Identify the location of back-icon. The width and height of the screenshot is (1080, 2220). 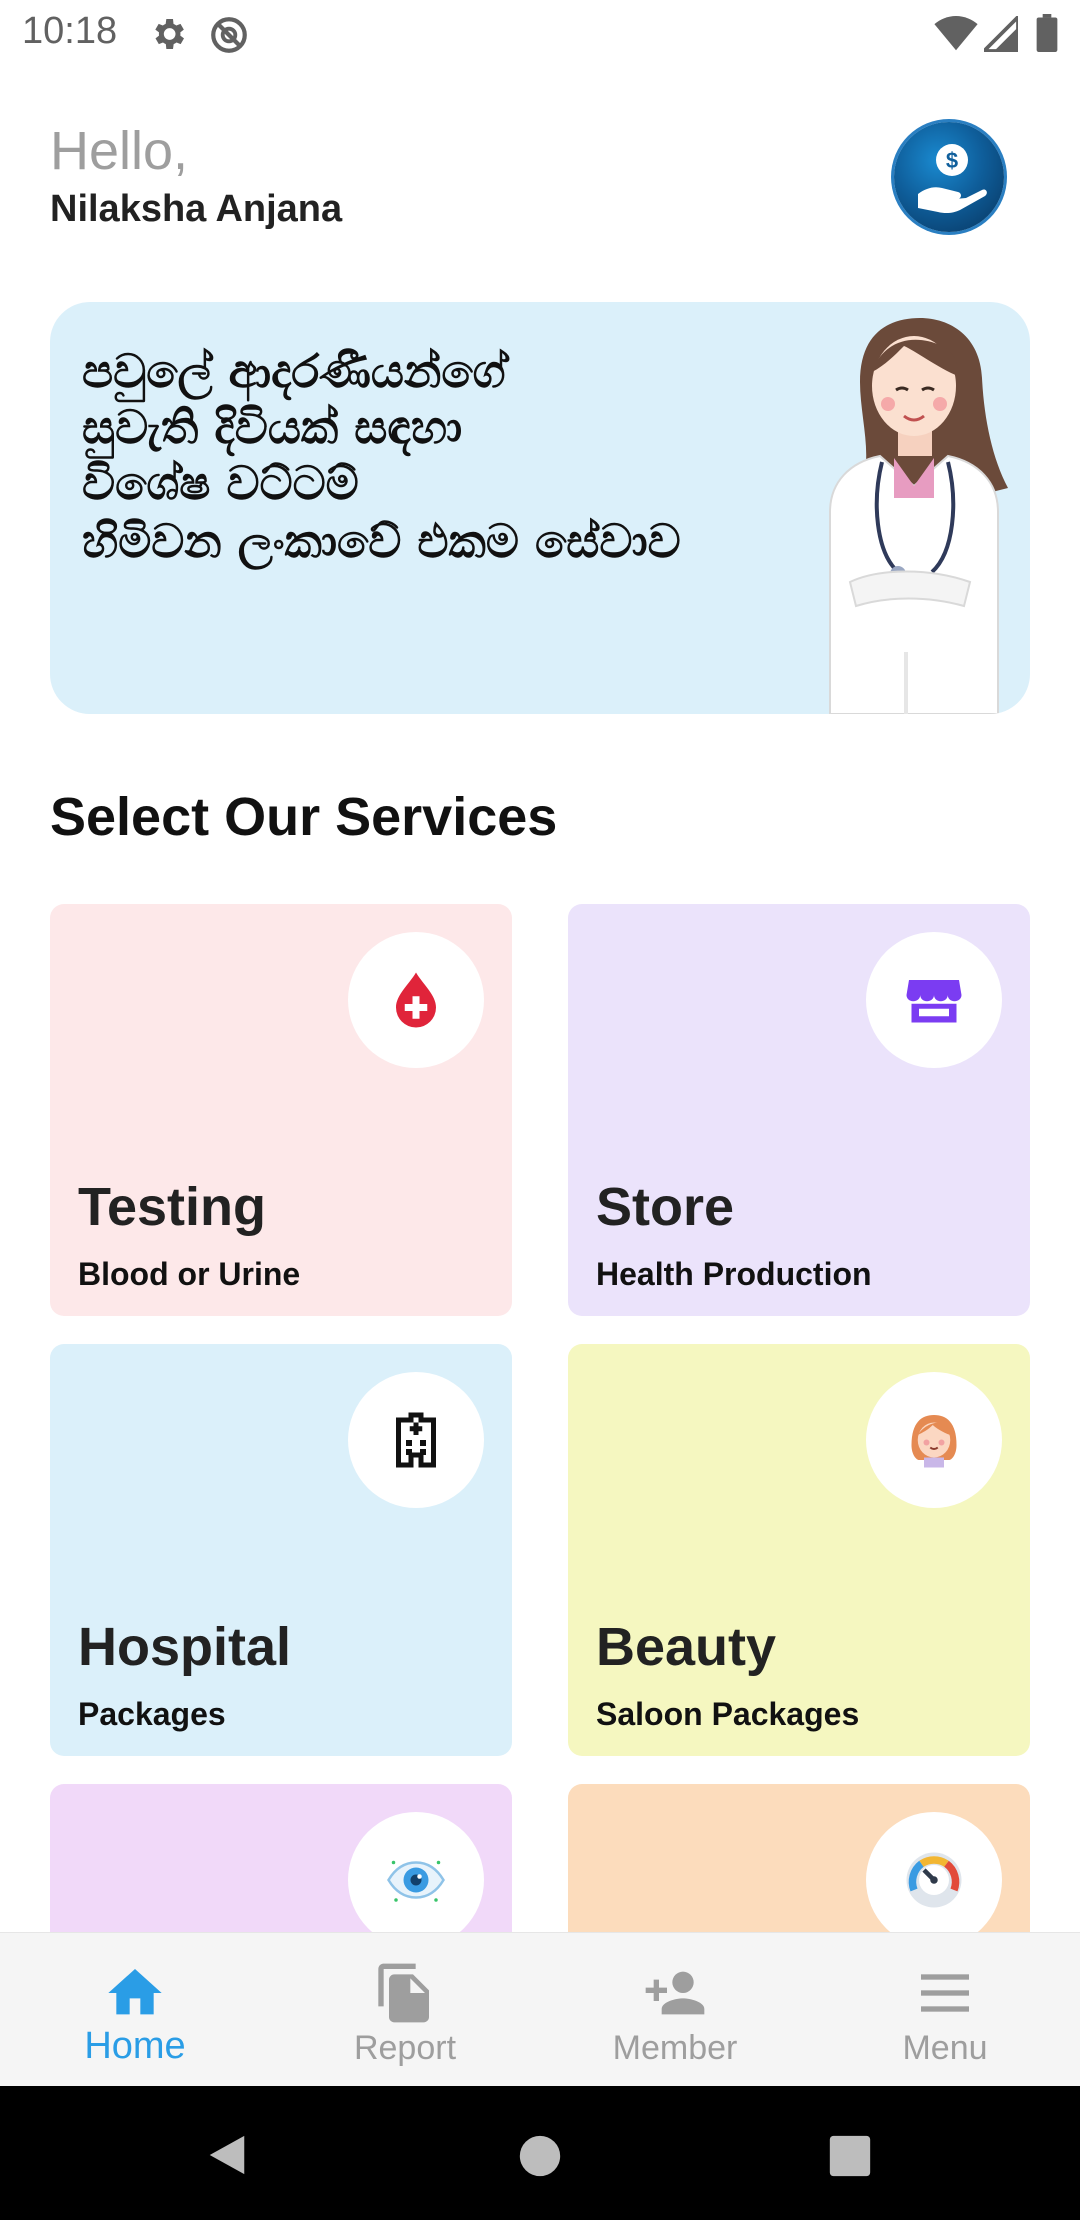
(227, 2155).